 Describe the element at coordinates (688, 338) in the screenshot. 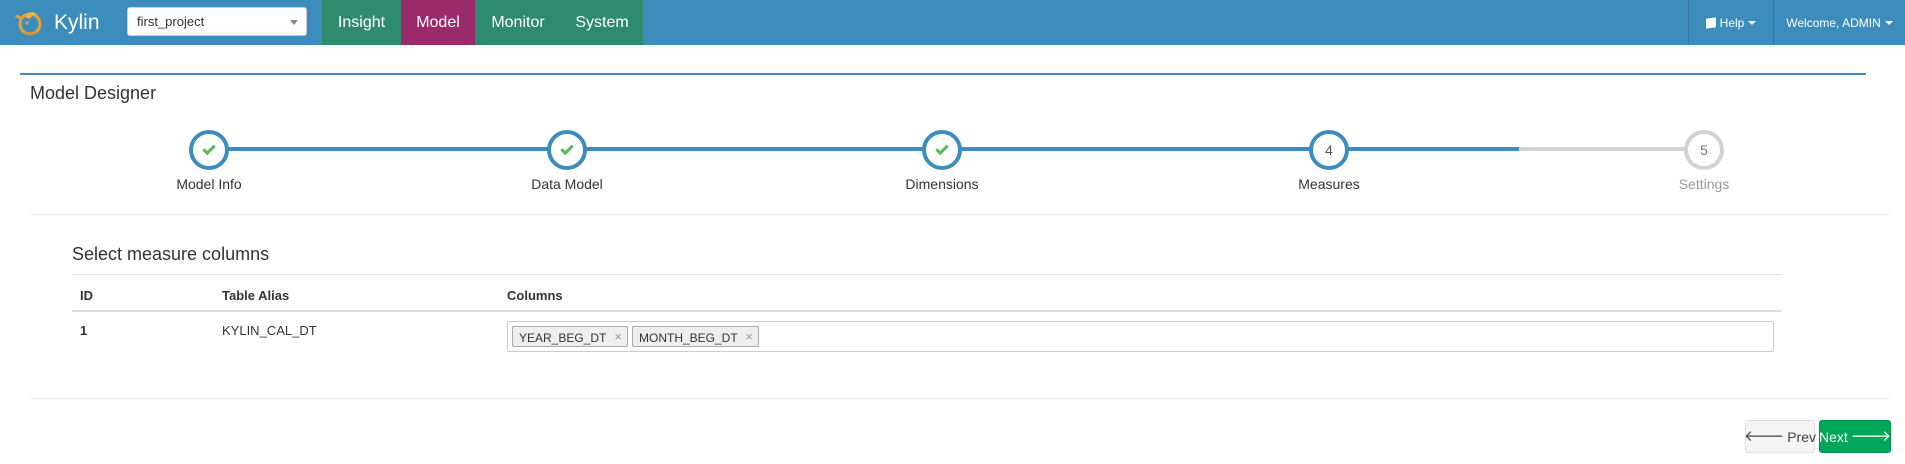

I see `column-tag-label: MONTH_BEG_DT` at that location.